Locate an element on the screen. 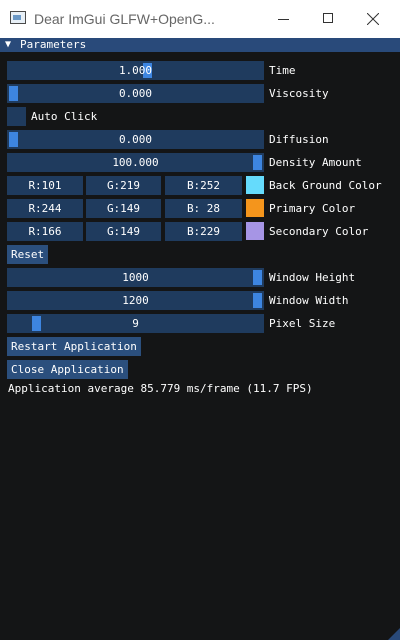 This screenshot has height=640, width=400. window-width-slider: 1200 is located at coordinates (135, 300).